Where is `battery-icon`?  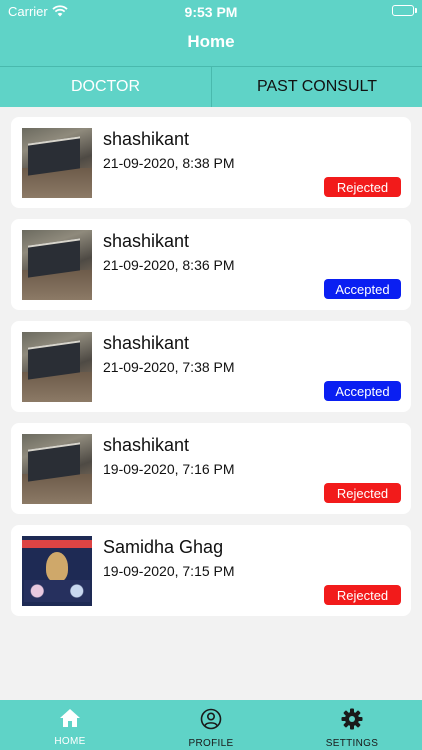
battery-icon is located at coordinates (403, 10).